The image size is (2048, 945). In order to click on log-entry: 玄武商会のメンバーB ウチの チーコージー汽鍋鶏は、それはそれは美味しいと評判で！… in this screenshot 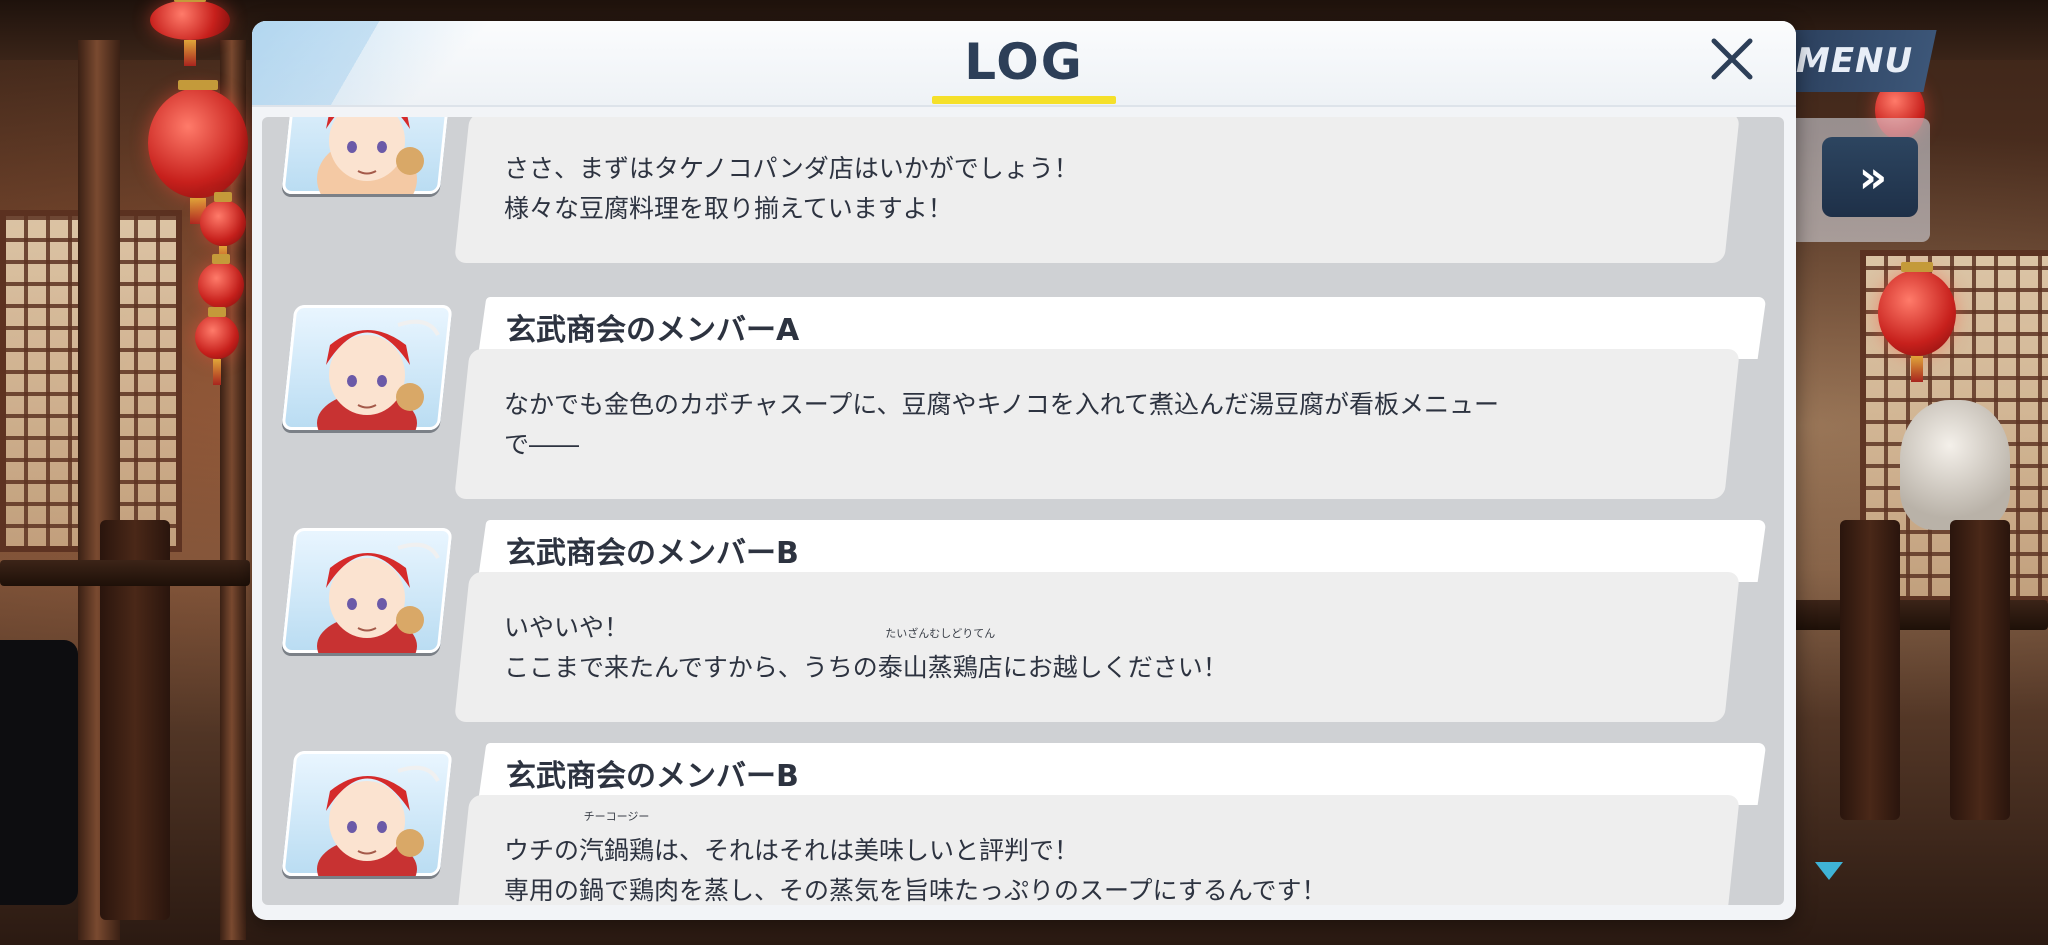, I will do `click(1023, 824)`.